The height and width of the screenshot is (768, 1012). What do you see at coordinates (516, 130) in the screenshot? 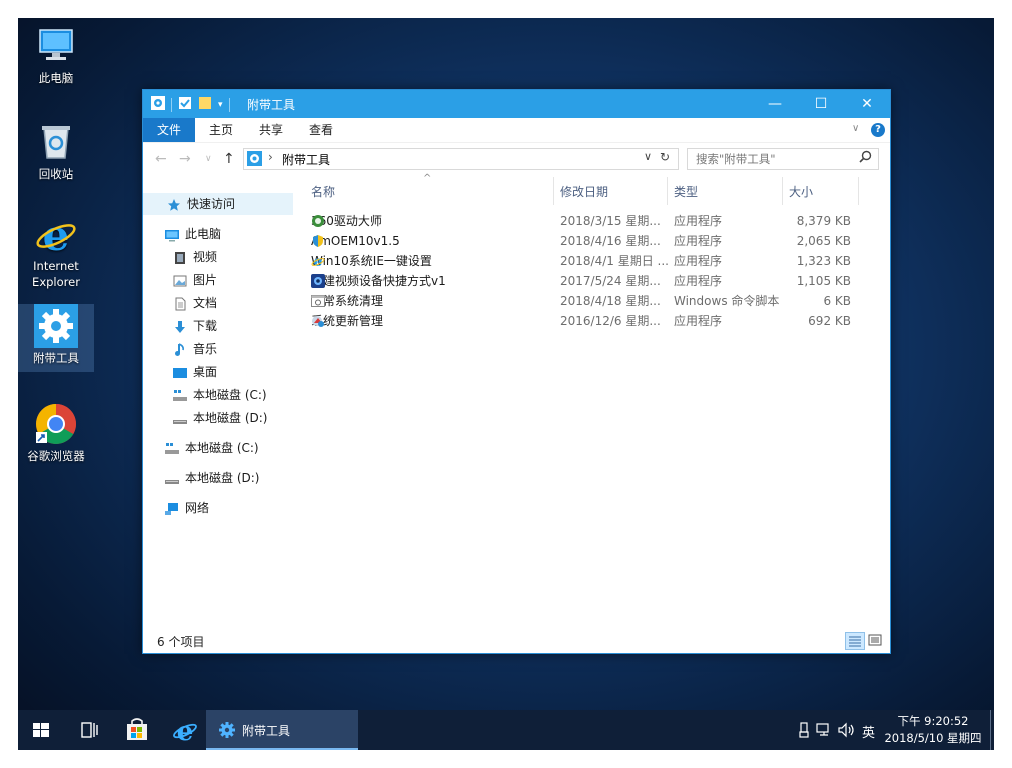
I see `ribbon-tabs: 文件 主页 共享 查看 ∨ ?` at bounding box center [516, 130].